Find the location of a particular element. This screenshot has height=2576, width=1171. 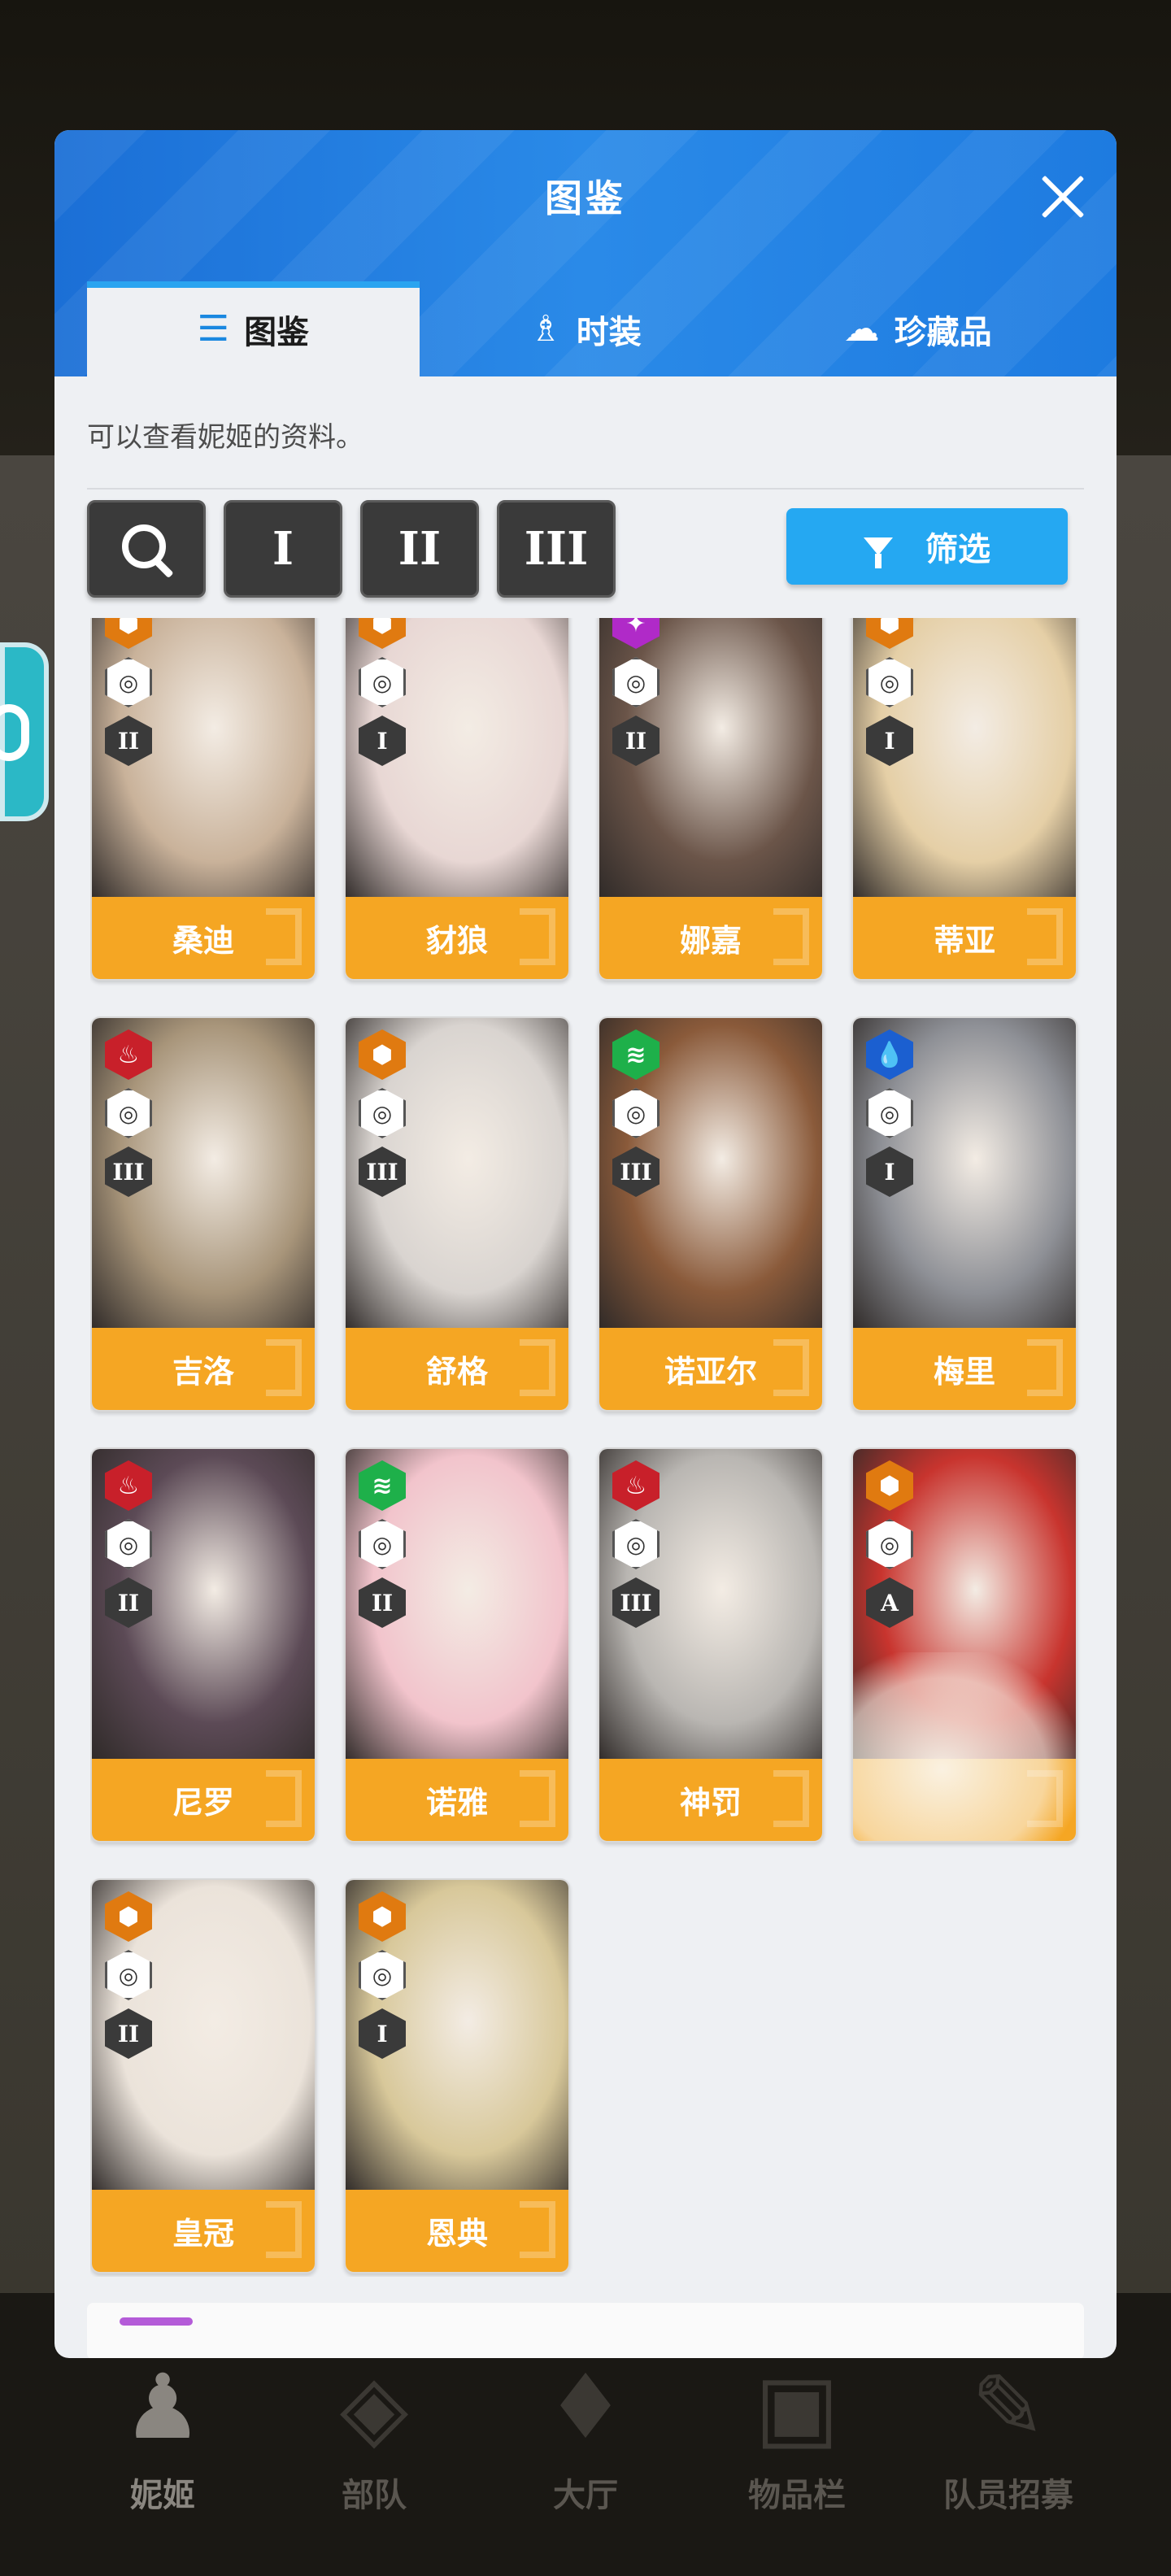

nikke-name: 恩典 is located at coordinates (457, 2234).